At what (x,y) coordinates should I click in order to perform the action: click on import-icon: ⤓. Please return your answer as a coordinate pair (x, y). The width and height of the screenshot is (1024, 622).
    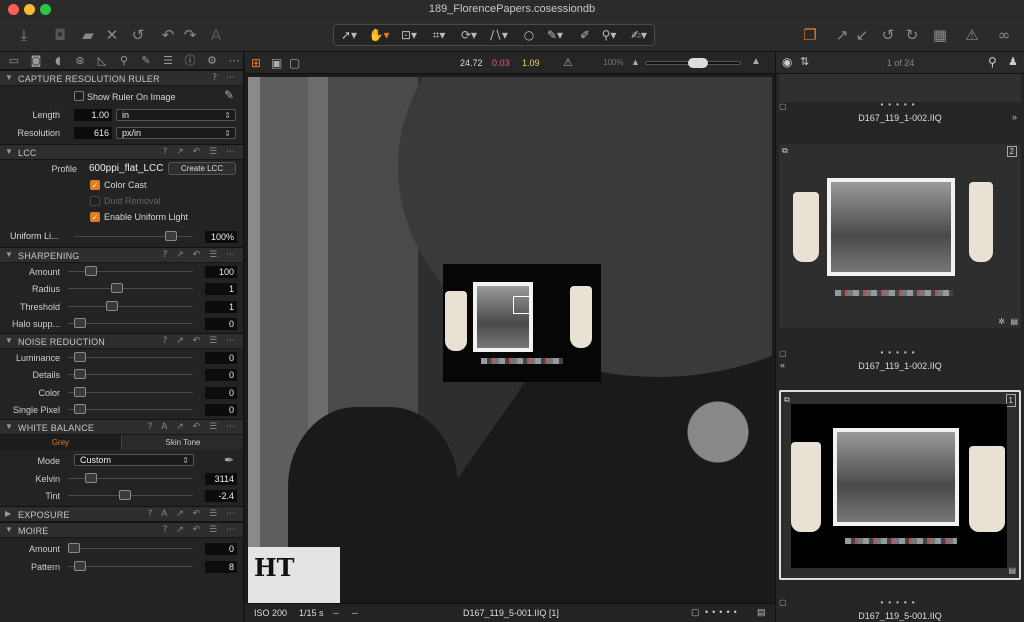
    Looking at the image, I should click on (24, 35).